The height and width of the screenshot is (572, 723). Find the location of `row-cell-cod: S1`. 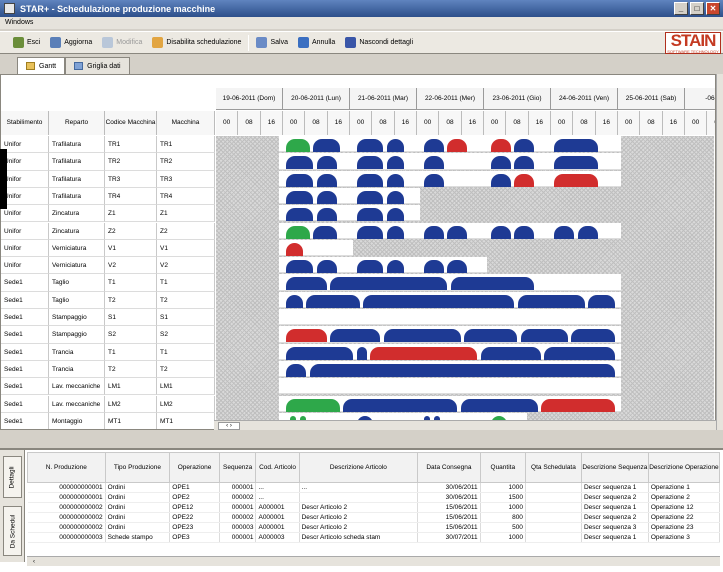

row-cell-cod: S1 is located at coordinates (131, 318).